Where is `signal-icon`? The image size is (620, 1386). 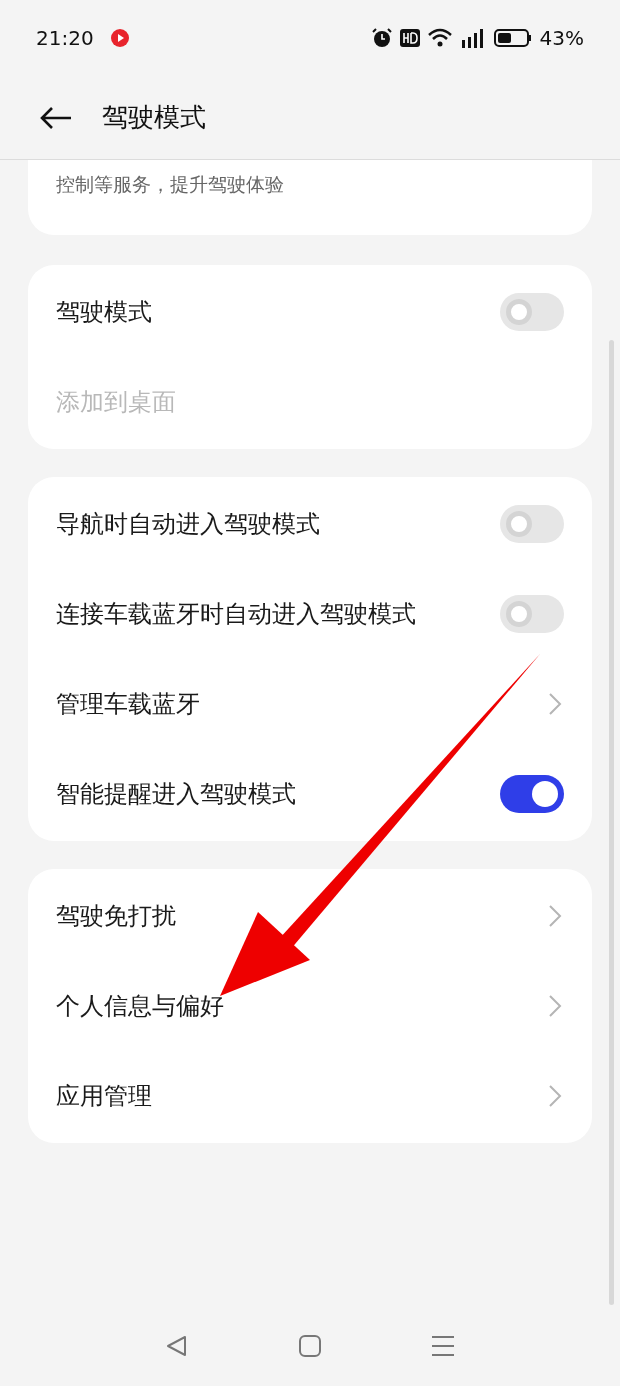
signal-icon is located at coordinates (472, 38).